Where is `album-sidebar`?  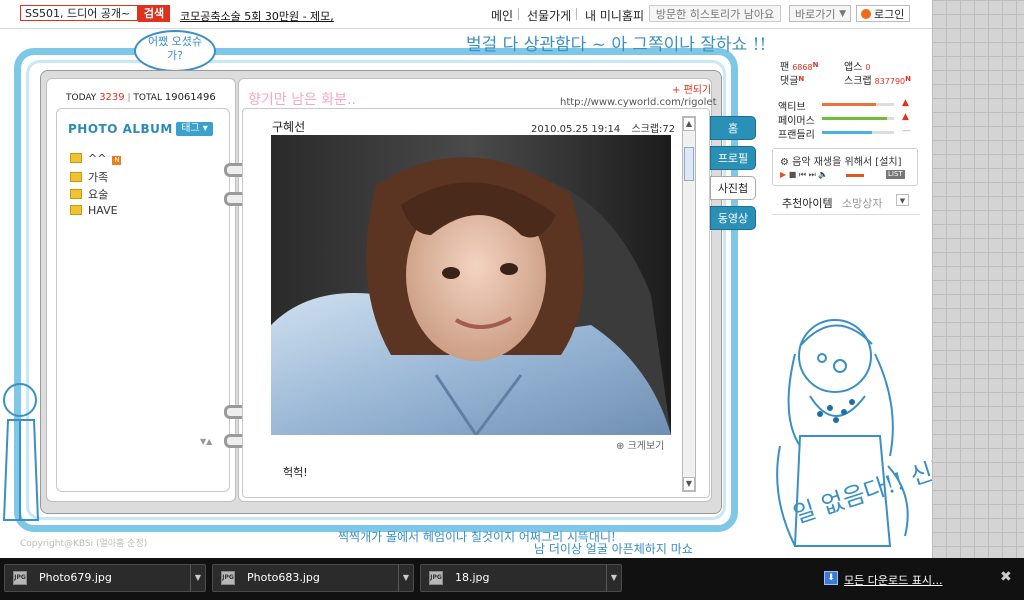
album-sidebar is located at coordinates (143, 300).